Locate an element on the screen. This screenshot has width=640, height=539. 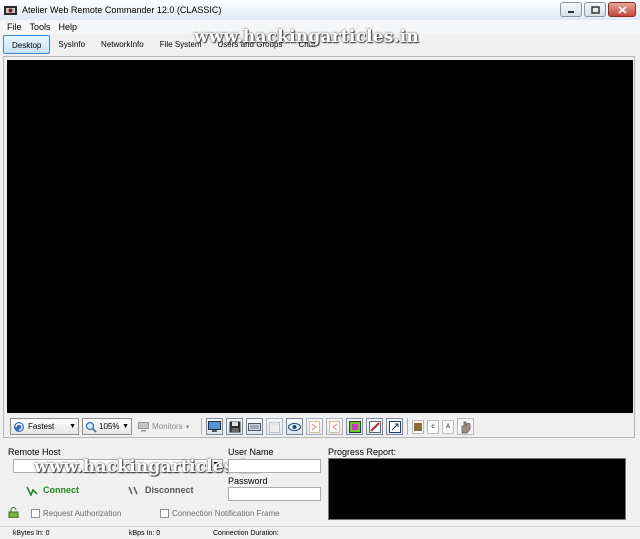
disconnect-button: Disconnect is located at coordinates (161, 490).